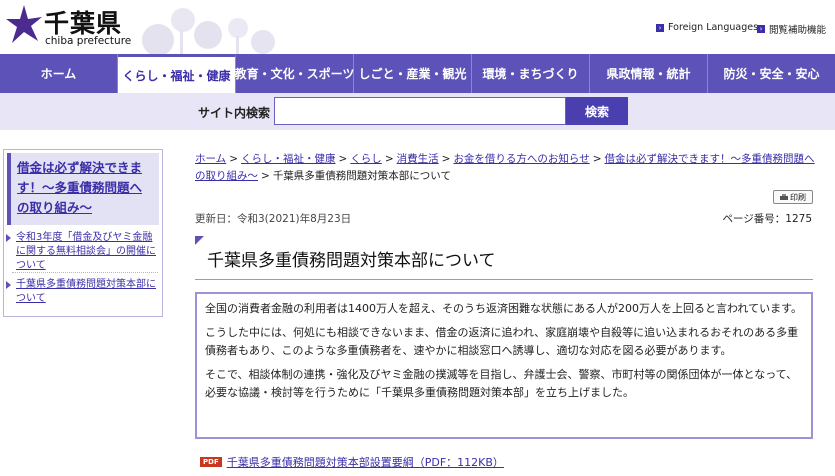 This screenshot has height=476, width=835. Describe the element at coordinates (85, 272) in the screenshot. I see `sidebar-divider` at that location.